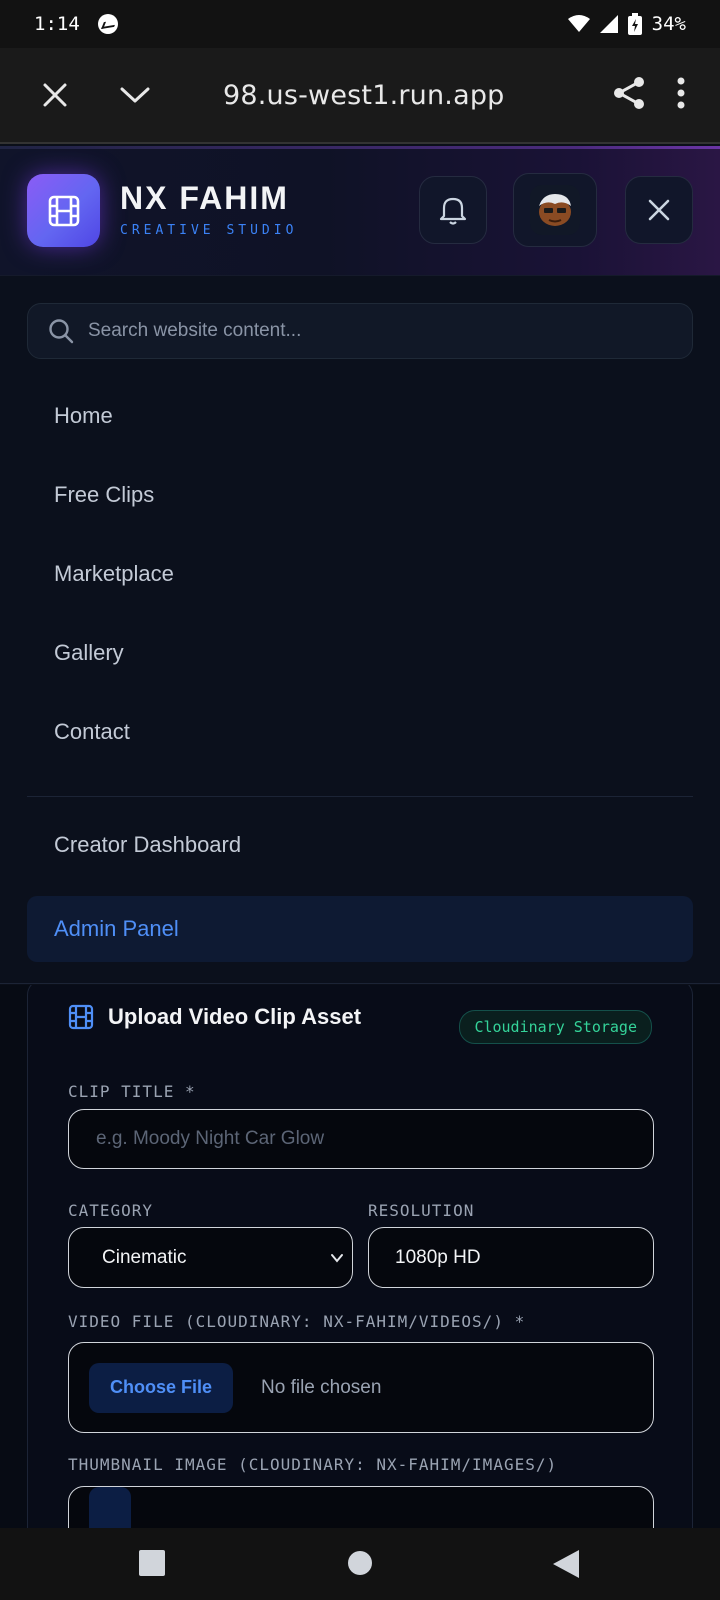 The height and width of the screenshot is (1600, 720). What do you see at coordinates (634, 24) in the screenshot?
I see `battery-icon` at bounding box center [634, 24].